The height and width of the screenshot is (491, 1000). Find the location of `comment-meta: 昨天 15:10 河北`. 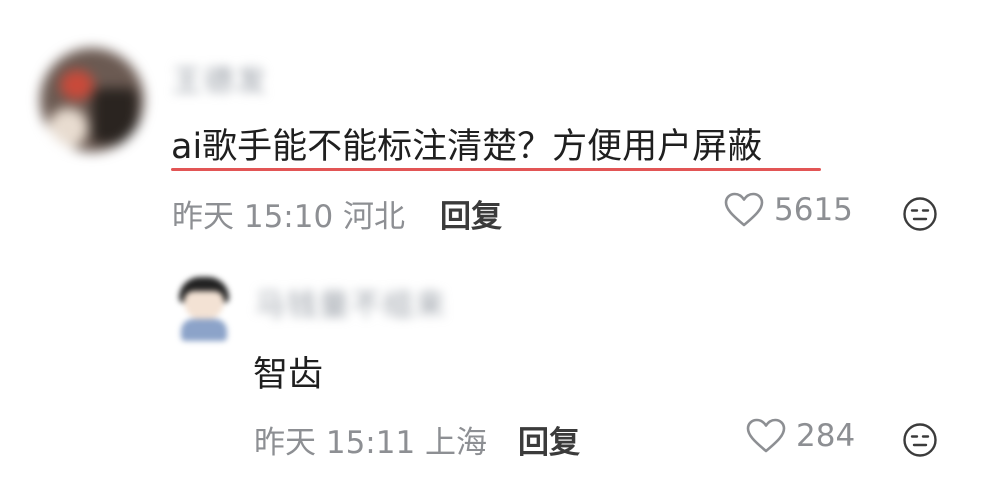

comment-meta: 昨天 15:10 河北 is located at coordinates (289, 217).